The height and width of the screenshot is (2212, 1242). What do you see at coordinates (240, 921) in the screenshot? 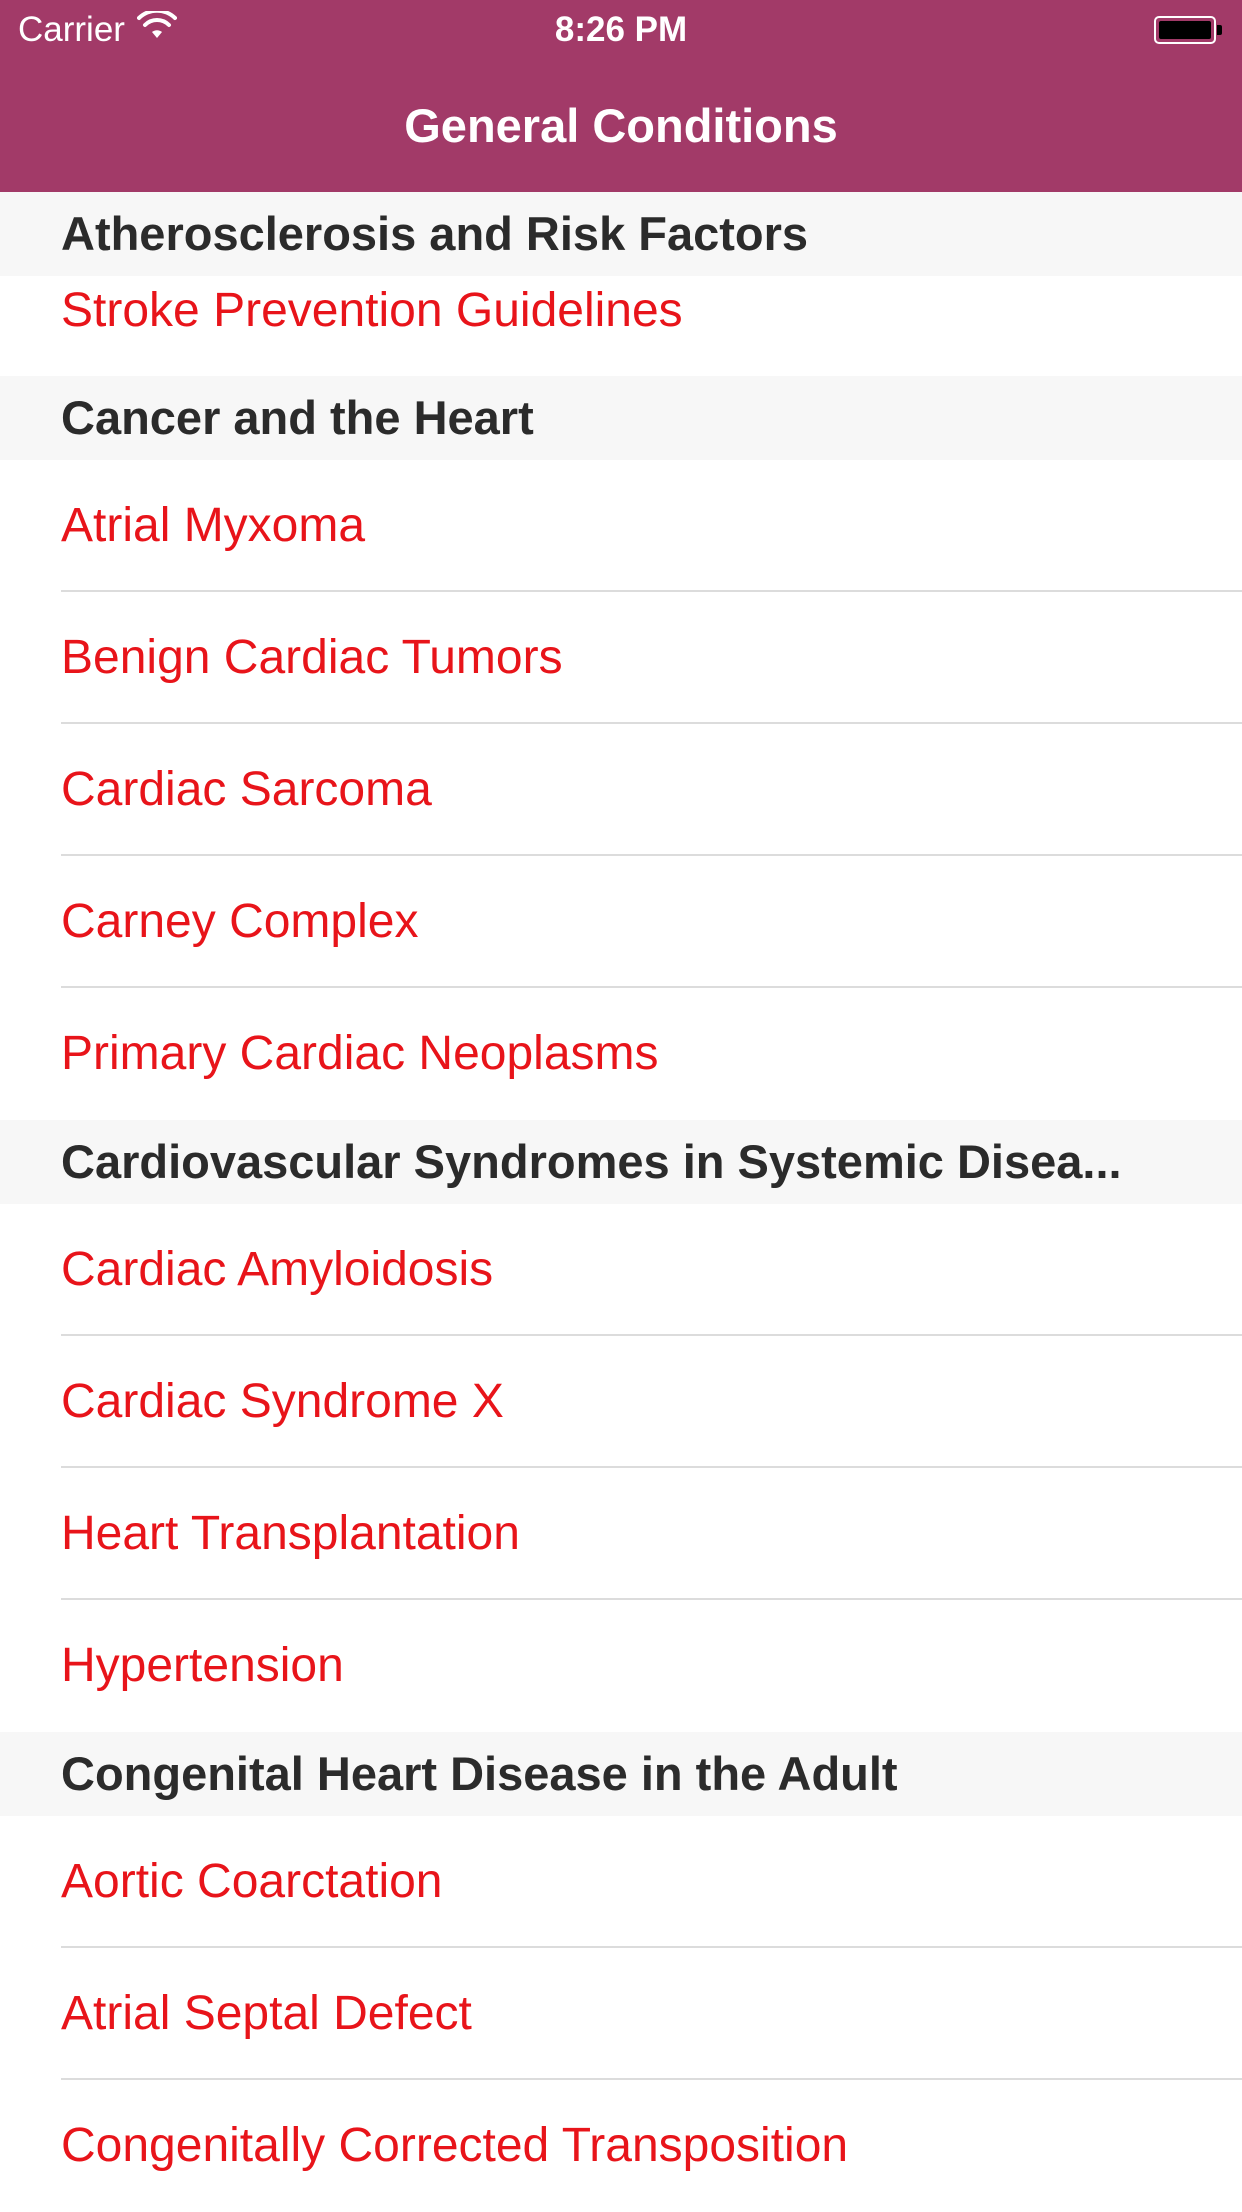
I see `list-item-label: Carney Complex` at bounding box center [240, 921].